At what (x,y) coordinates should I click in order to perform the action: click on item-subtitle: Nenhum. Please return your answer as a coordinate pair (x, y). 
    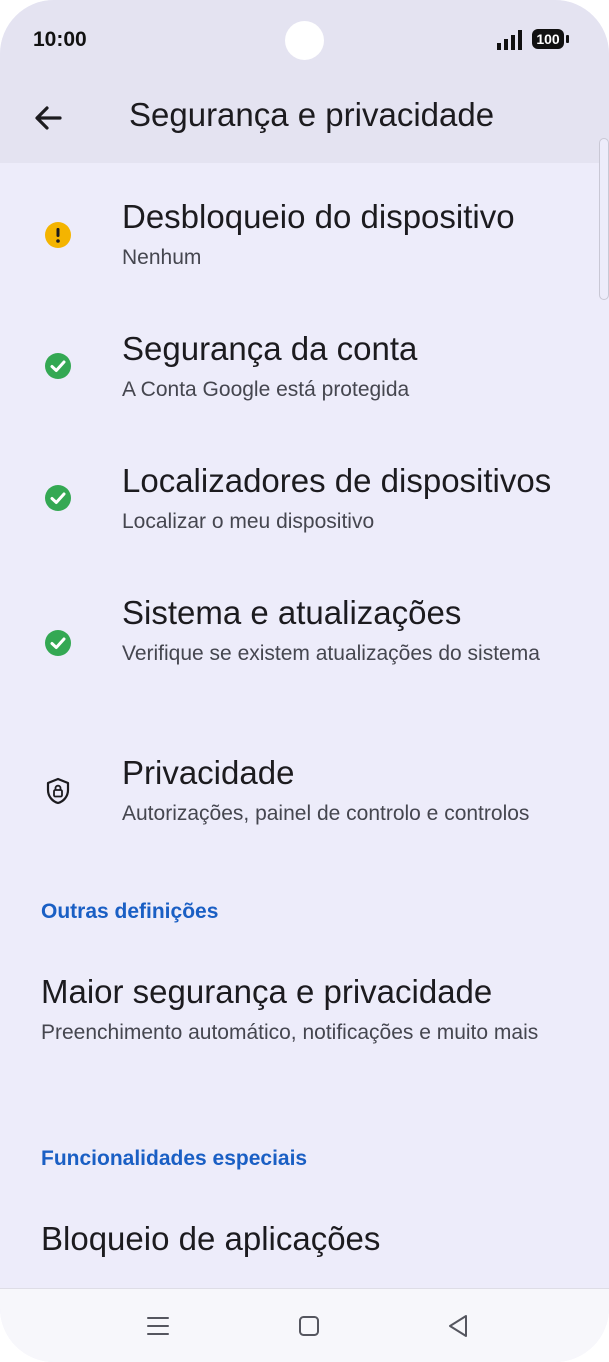
    Looking at the image, I should click on (162, 257).